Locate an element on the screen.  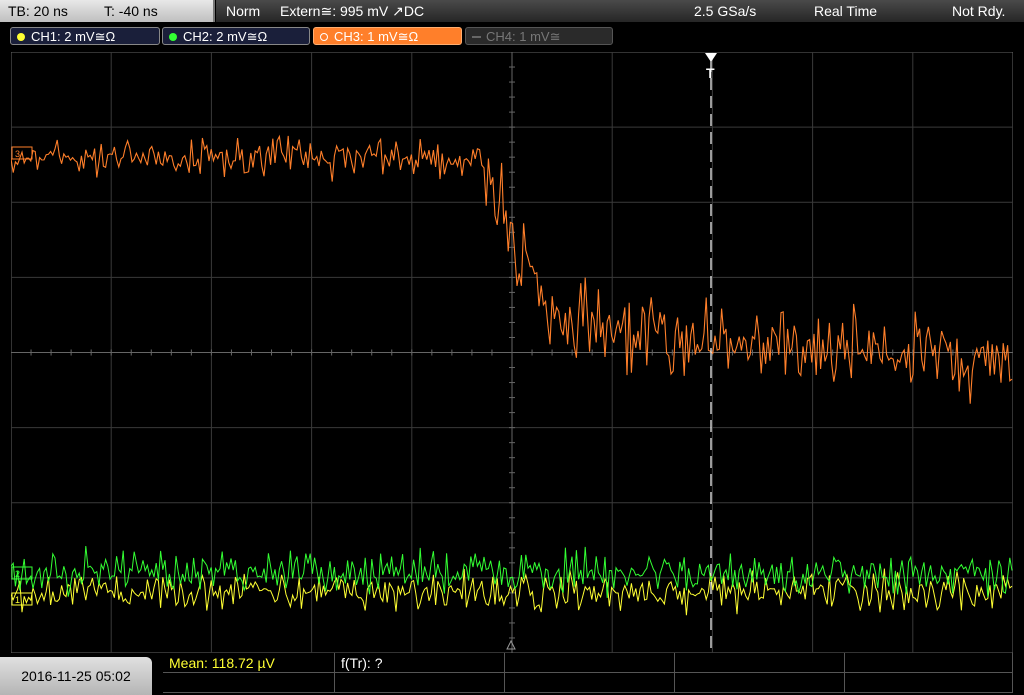
svg-text: 1 is located at coordinates (17, 600).